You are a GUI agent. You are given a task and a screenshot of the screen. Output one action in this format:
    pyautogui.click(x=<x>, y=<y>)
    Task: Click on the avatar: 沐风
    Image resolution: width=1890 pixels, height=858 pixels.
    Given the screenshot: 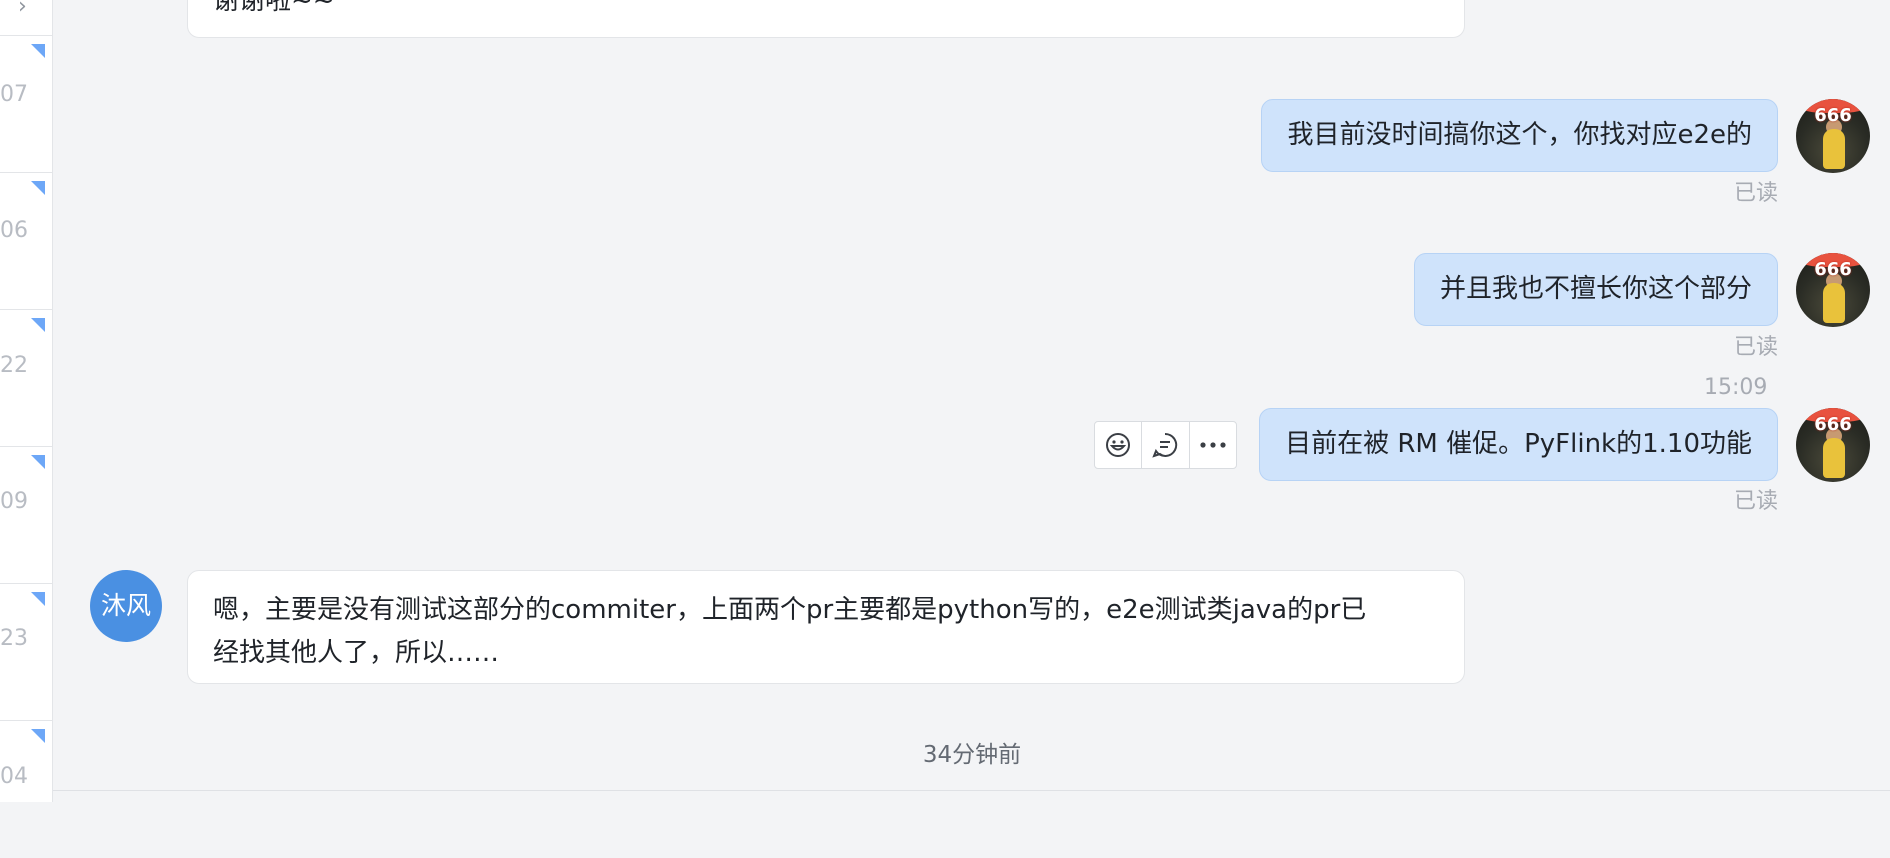 What is the action you would take?
    pyautogui.click(x=126, y=606)
    